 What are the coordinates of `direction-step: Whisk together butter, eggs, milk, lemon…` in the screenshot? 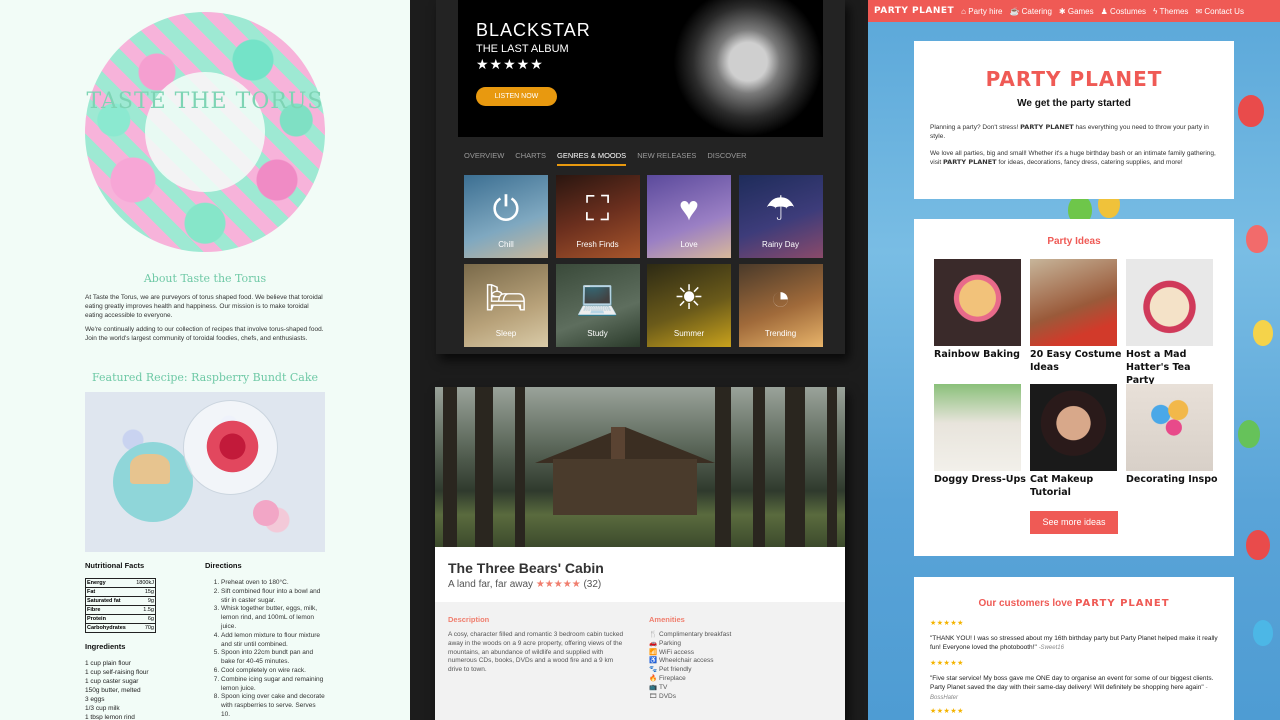 It's located at (273, 618).